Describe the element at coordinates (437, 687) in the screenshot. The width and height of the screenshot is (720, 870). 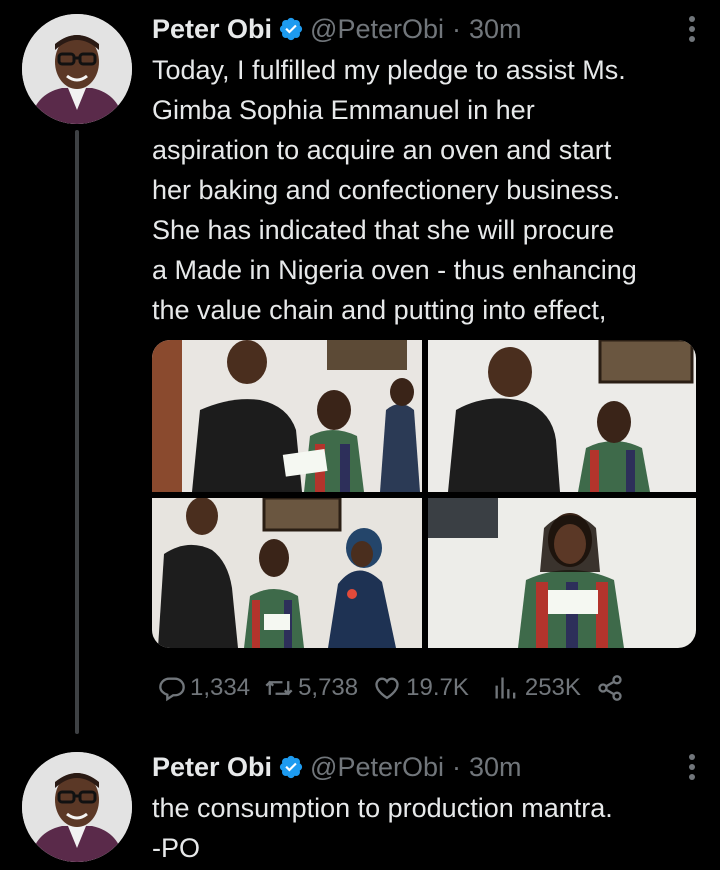
I see `like-count: 19.7K` at that location.